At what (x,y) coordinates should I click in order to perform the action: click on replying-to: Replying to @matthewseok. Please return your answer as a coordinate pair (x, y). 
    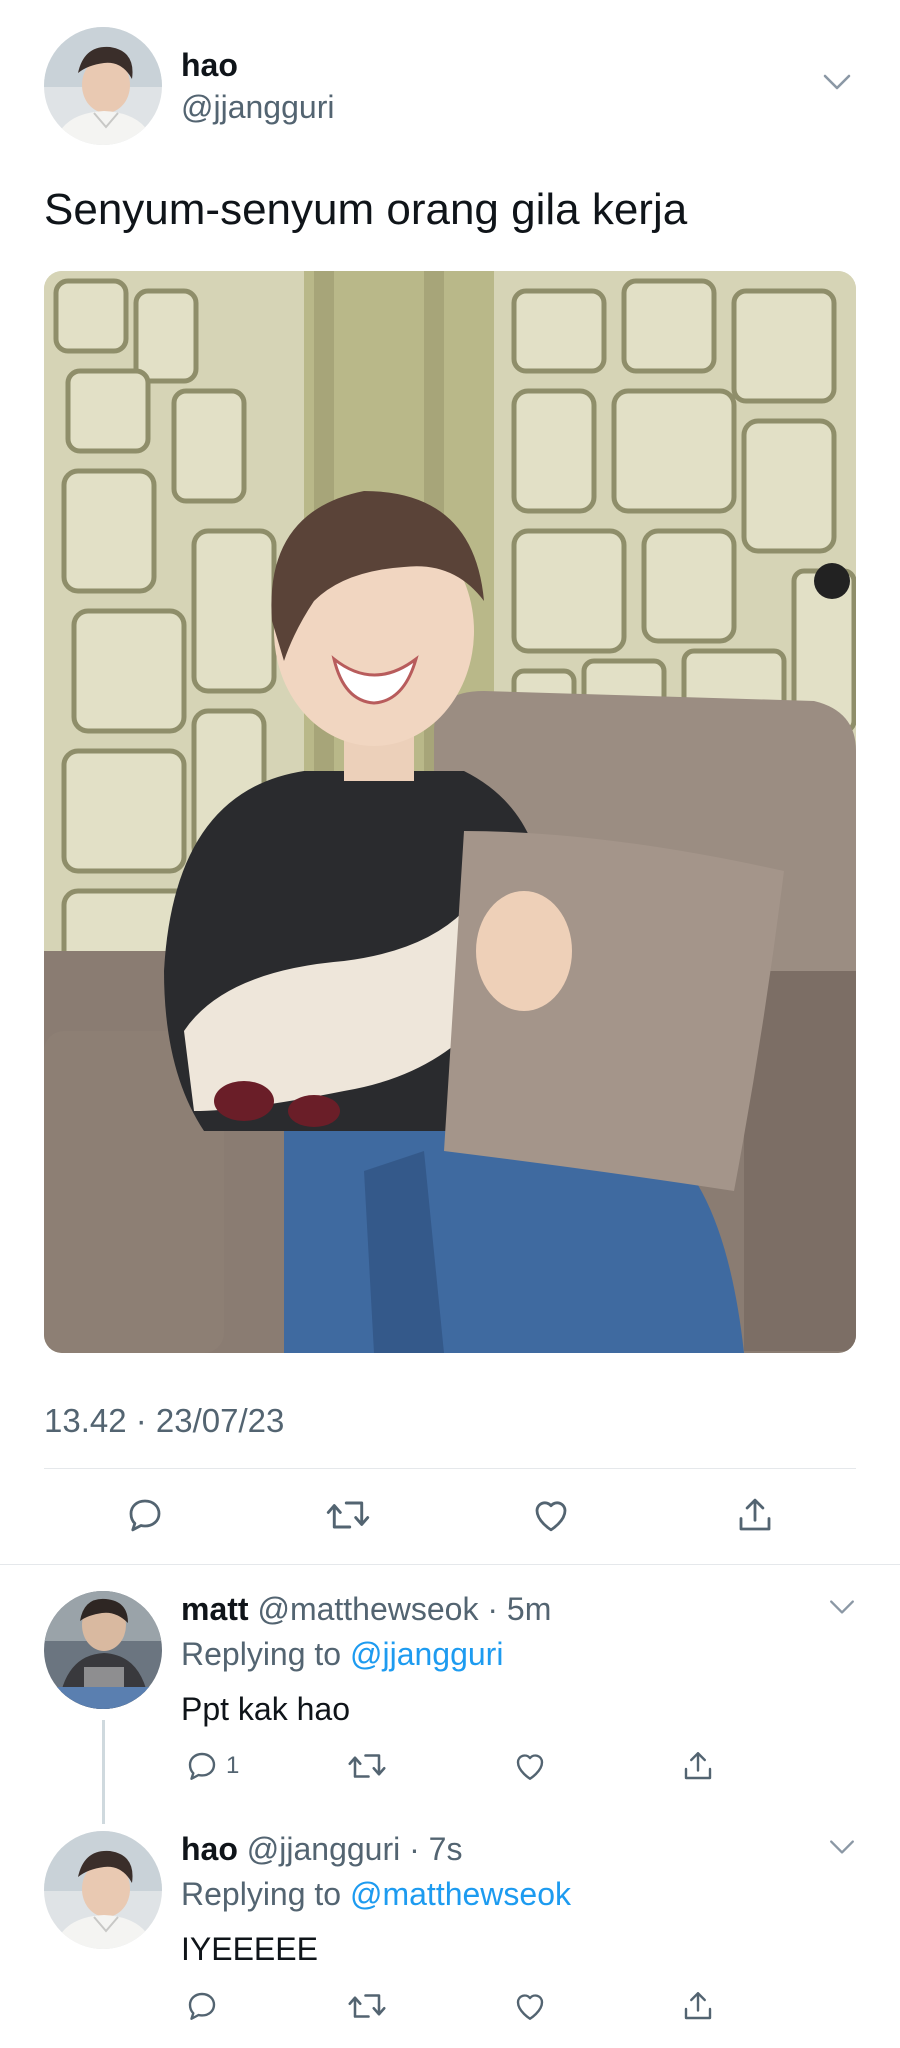
    Looking at the image, I should click on (376, 1894).